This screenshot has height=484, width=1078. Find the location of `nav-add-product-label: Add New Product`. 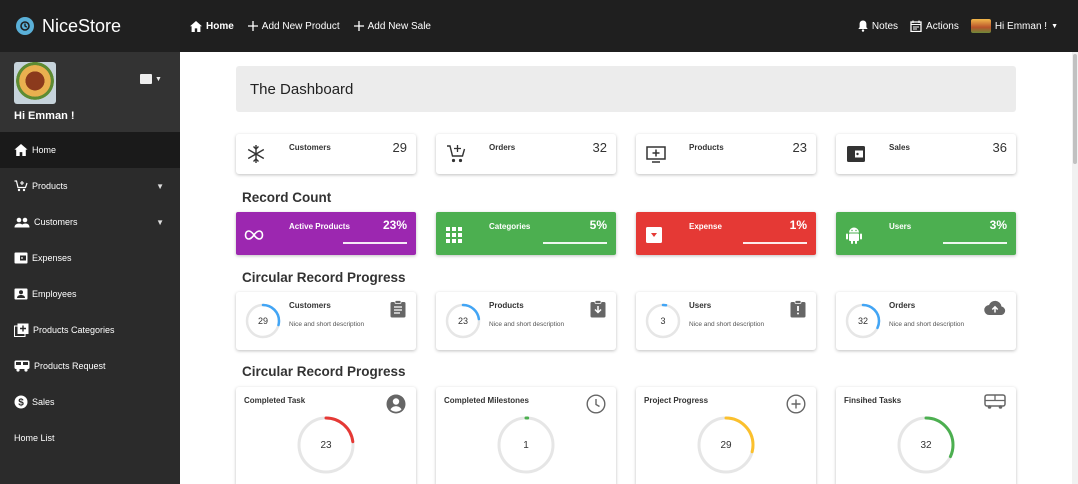

nav-add-product-label: Add New Product is located at coordinates (300, 26).